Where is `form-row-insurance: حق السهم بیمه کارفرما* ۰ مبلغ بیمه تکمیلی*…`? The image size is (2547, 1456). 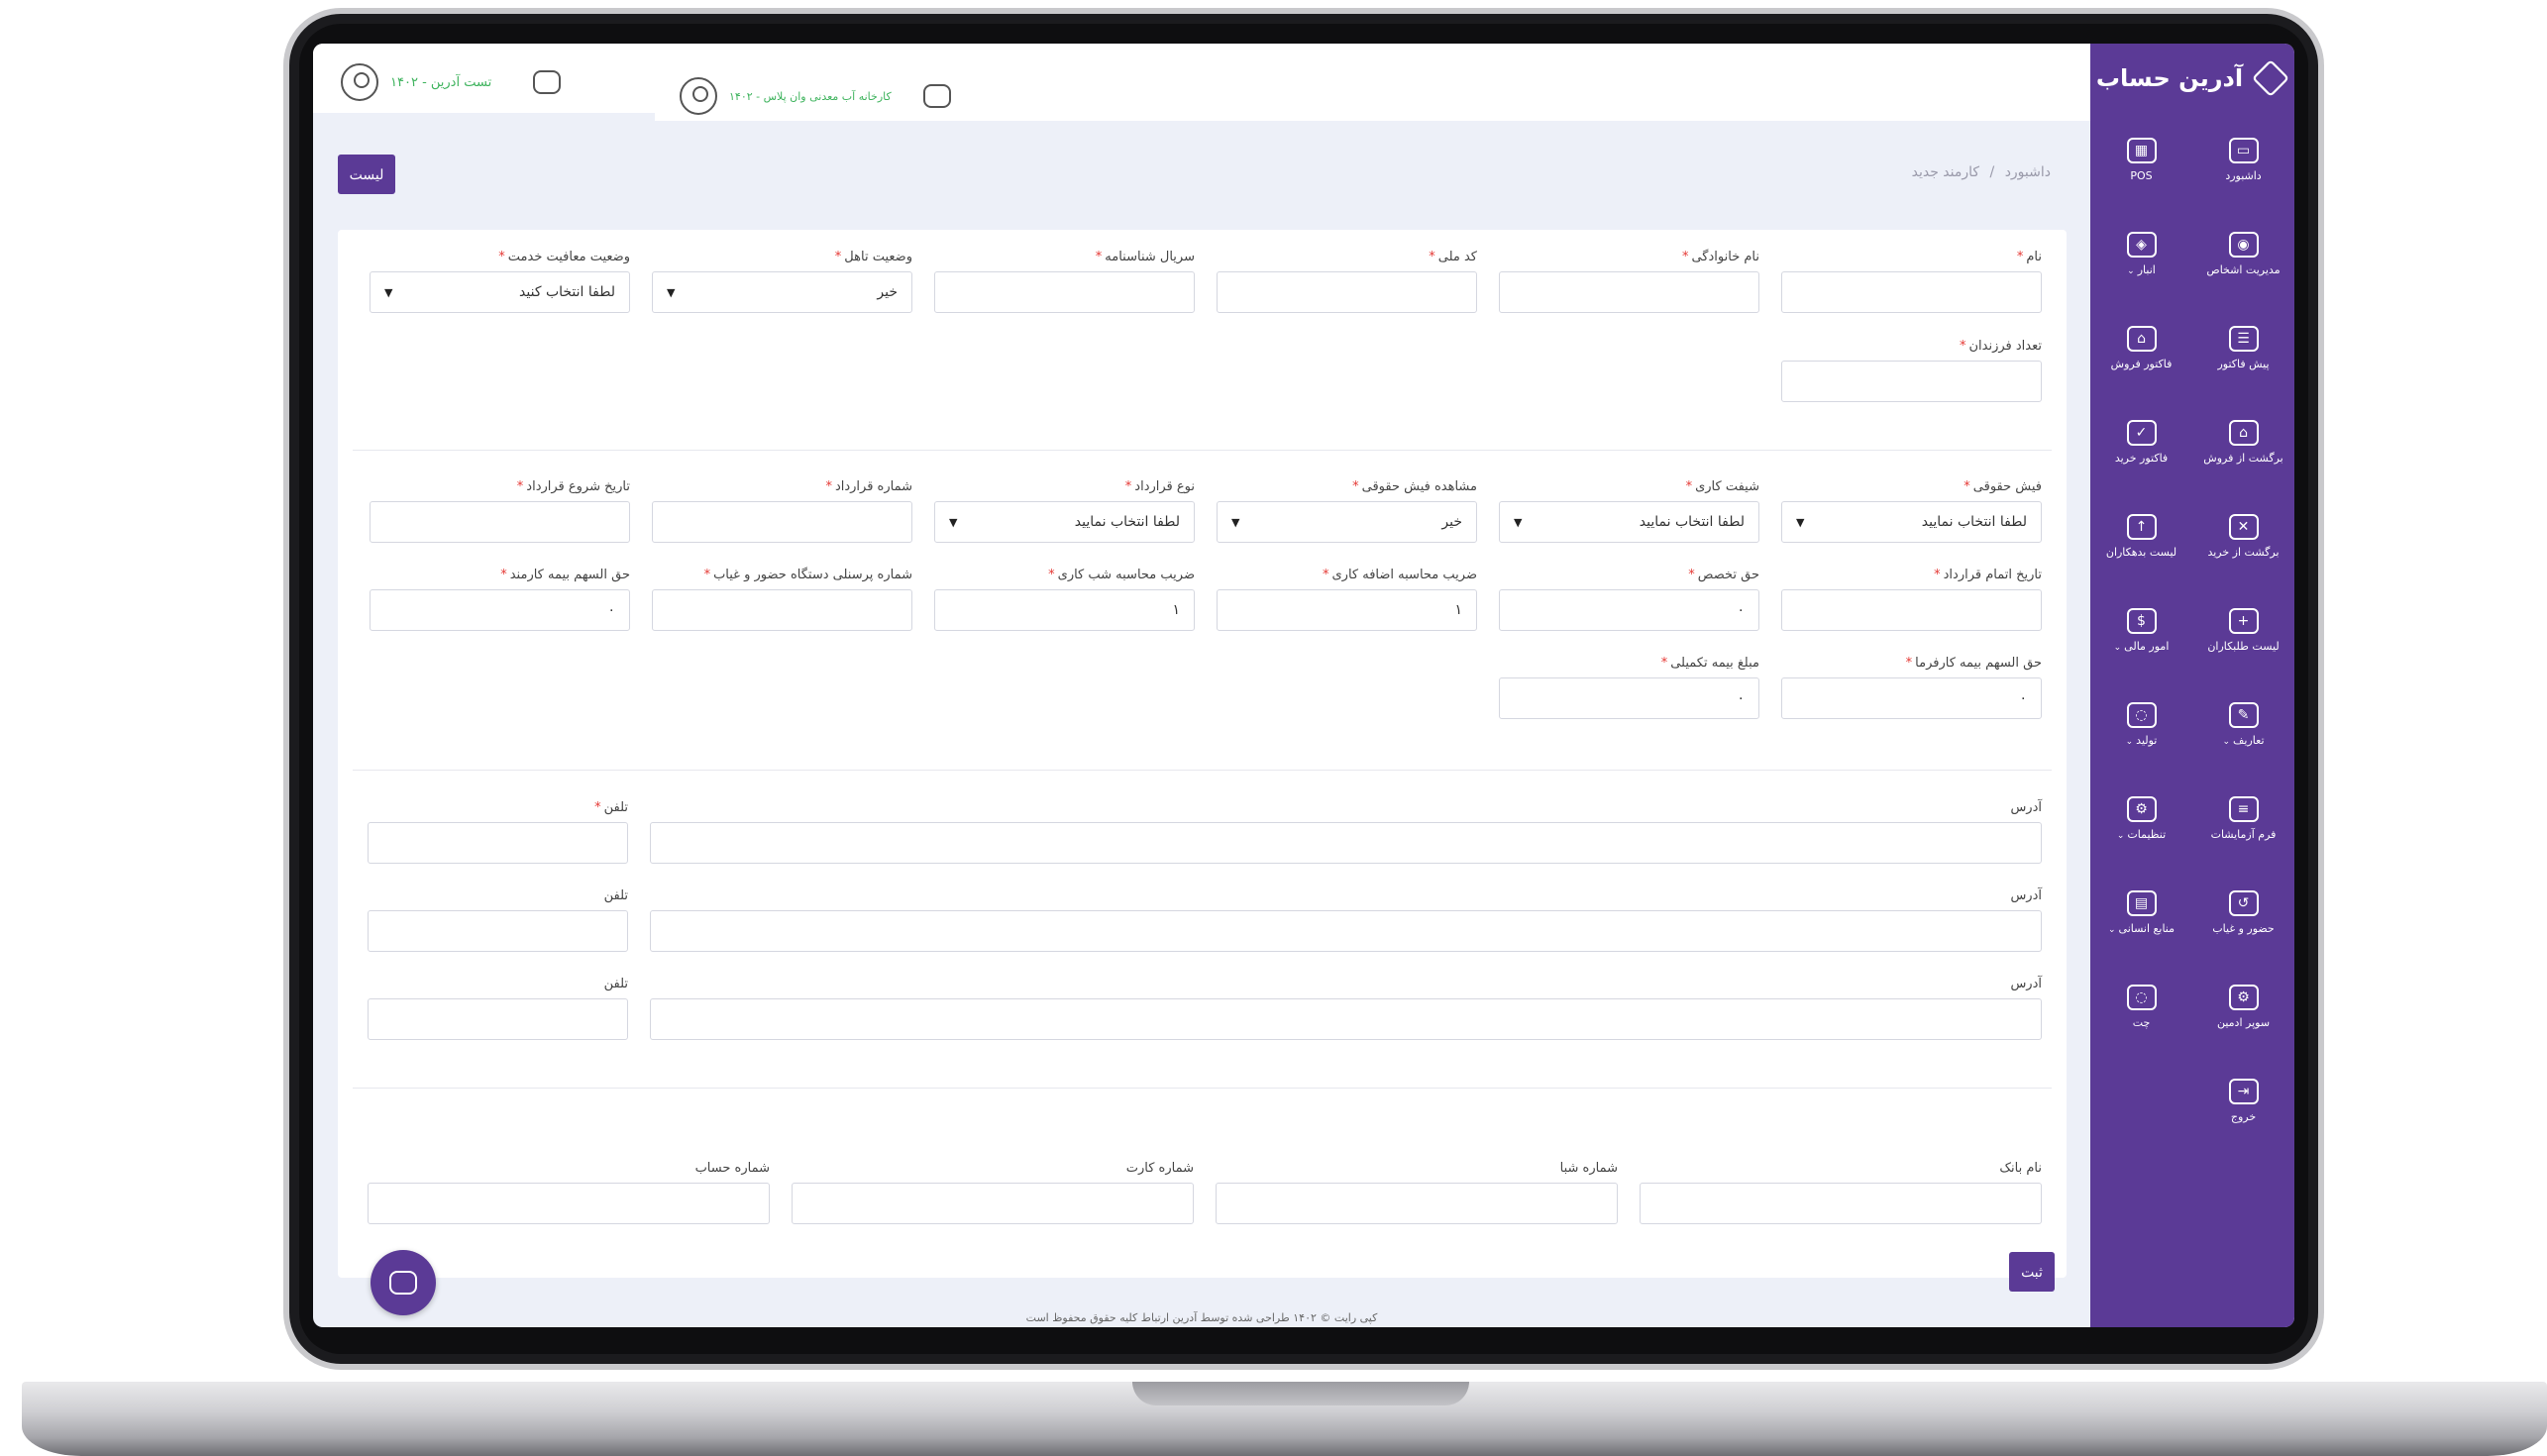 form-row-insurance: حق السهم بیمه کارفرما* ۰ مبلغ بیمه تکمیلی*… is located at coordinates (1771, 687).